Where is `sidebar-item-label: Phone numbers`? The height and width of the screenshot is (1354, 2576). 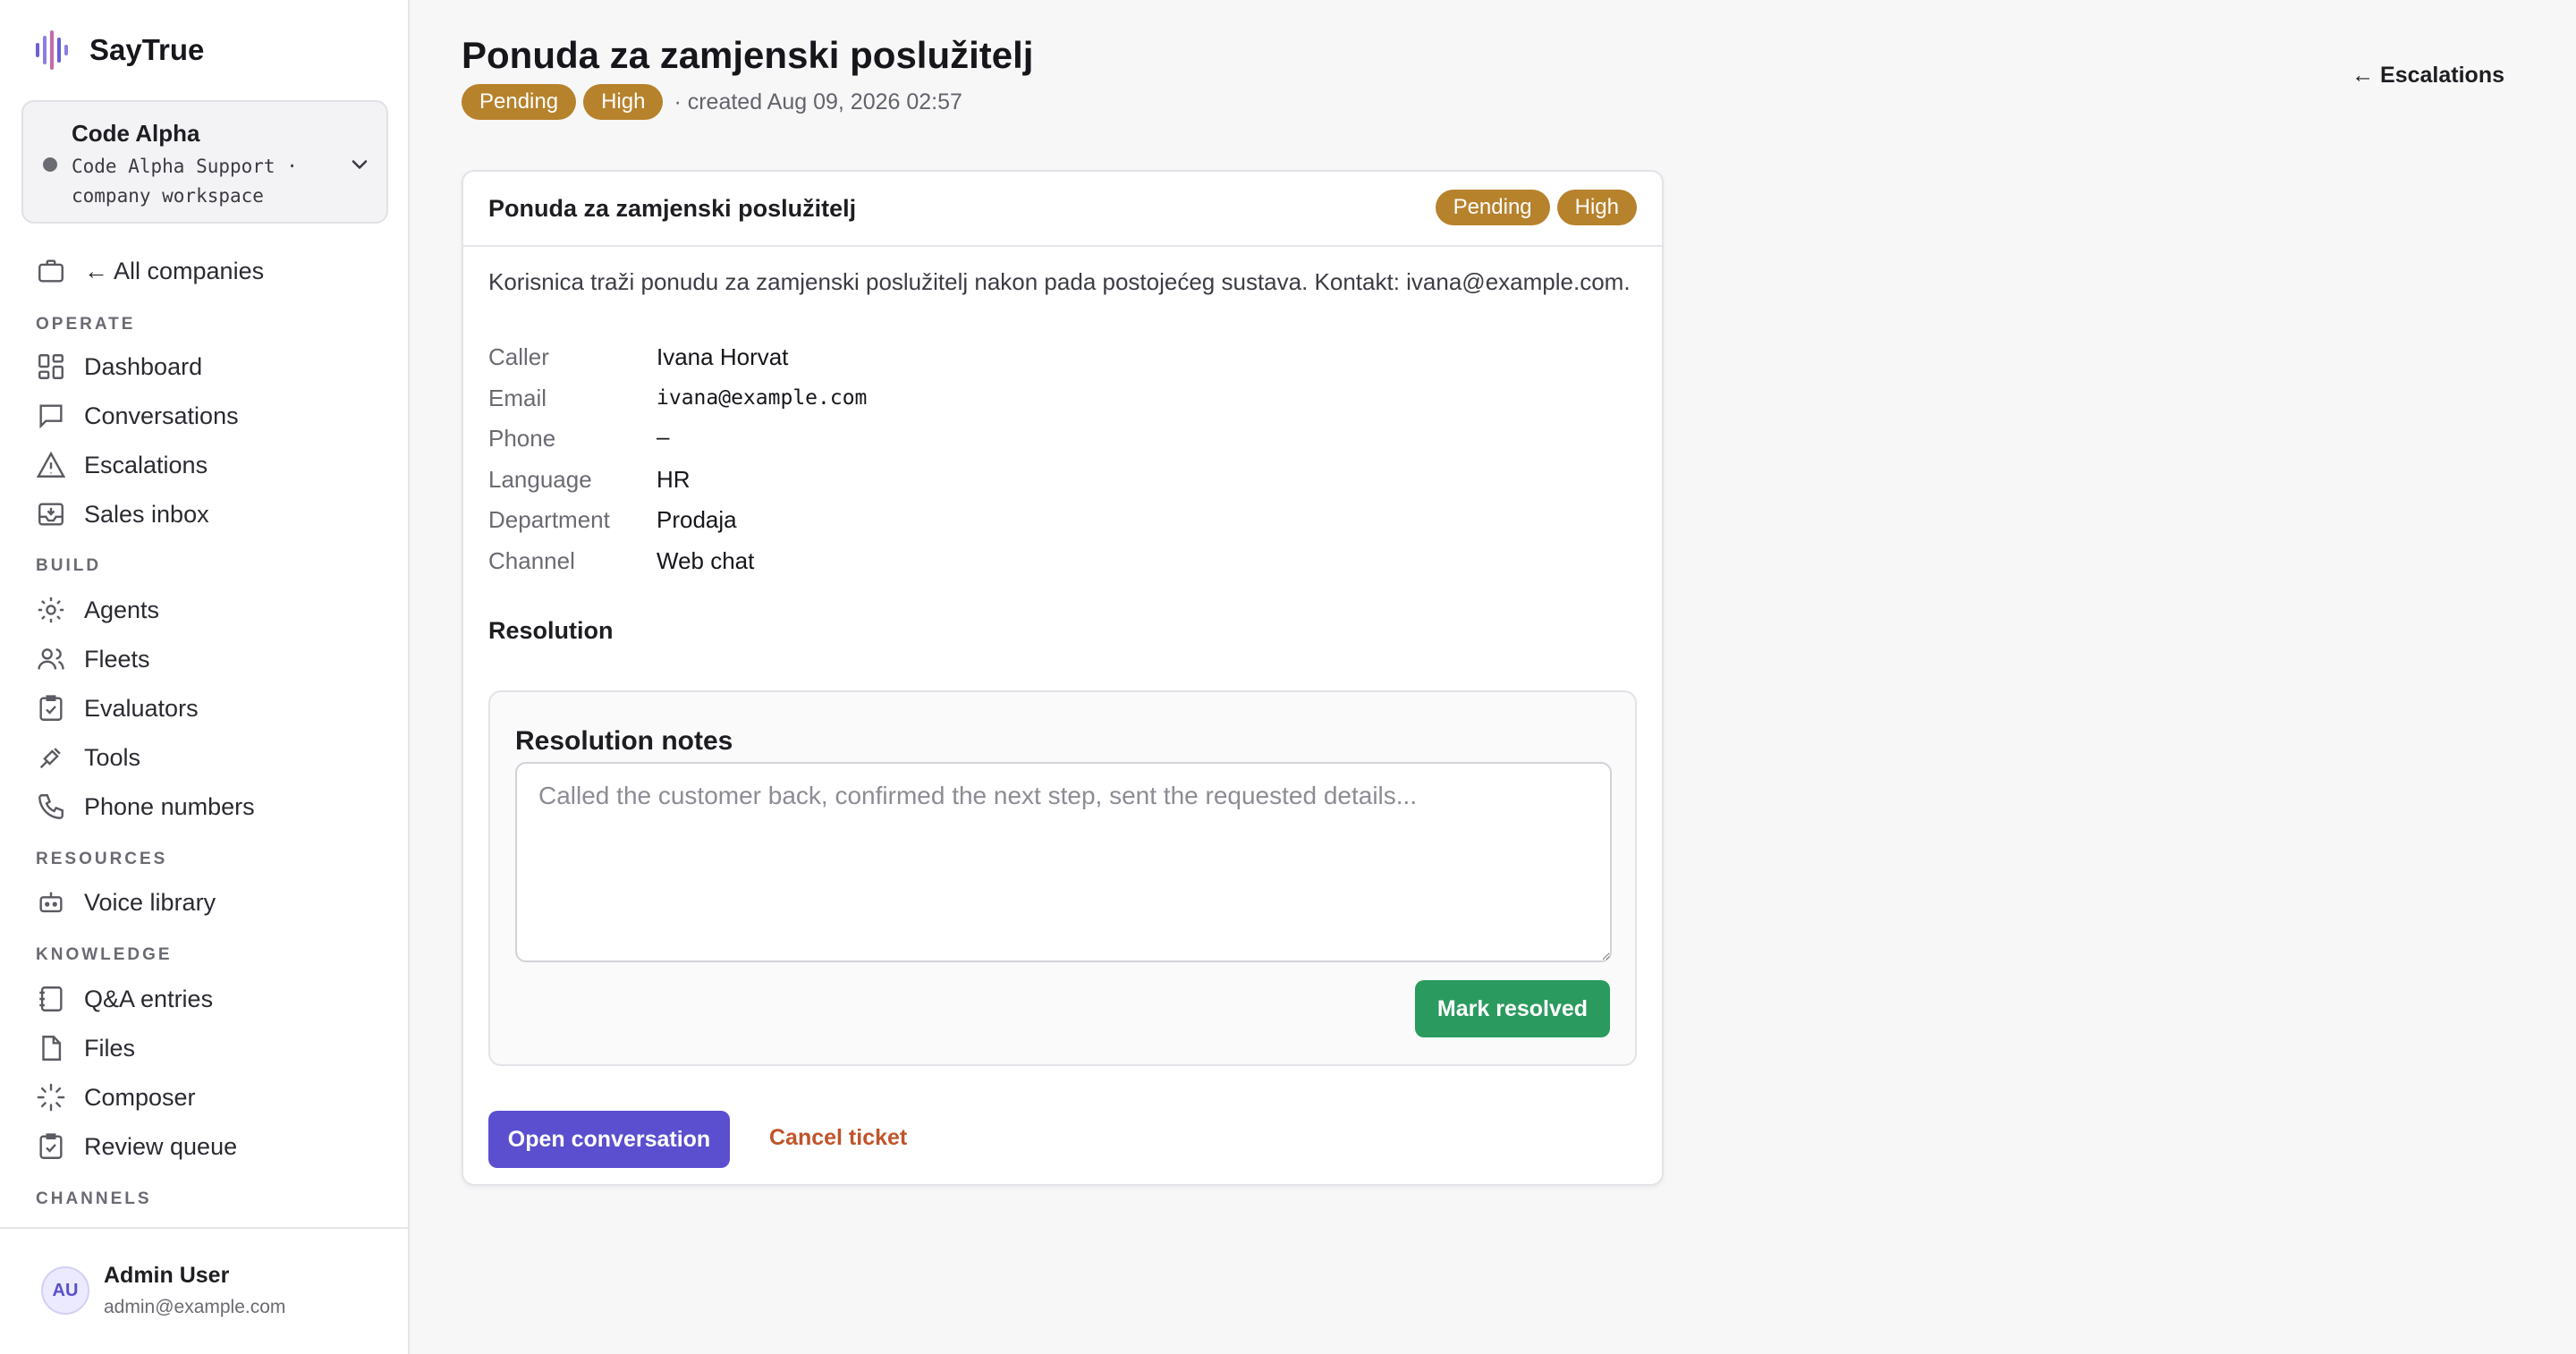
sidebar-item-label: Phone numbers is located at coordinates (169, 806).